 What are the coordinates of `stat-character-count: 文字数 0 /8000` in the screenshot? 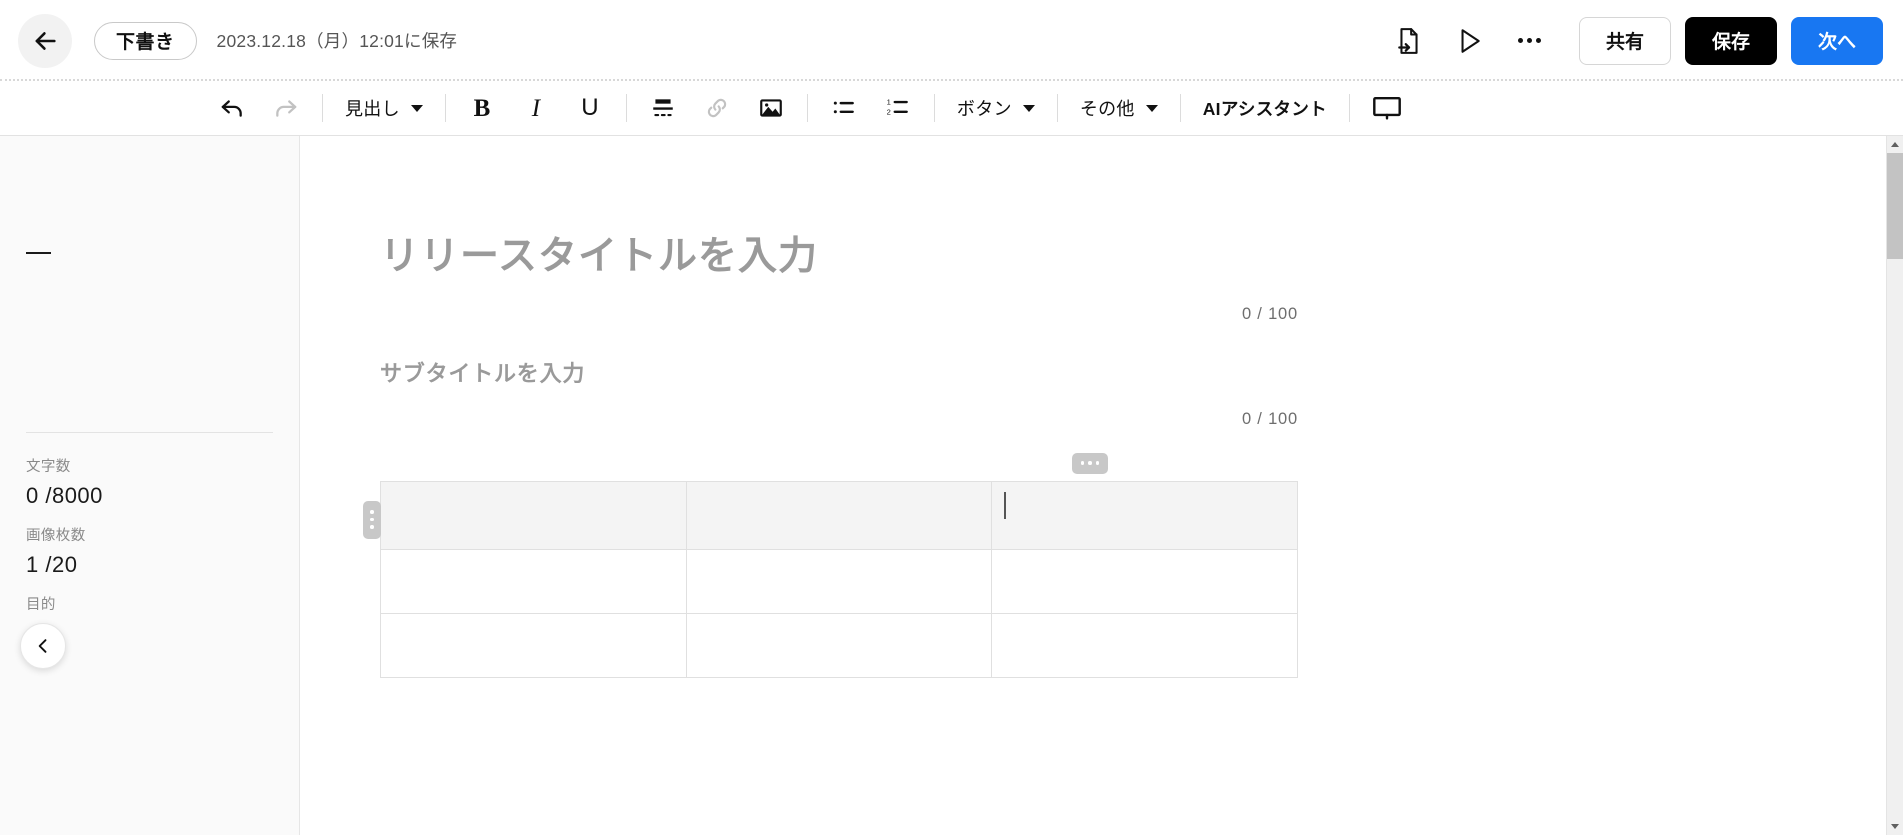 It's located at (149, 484).